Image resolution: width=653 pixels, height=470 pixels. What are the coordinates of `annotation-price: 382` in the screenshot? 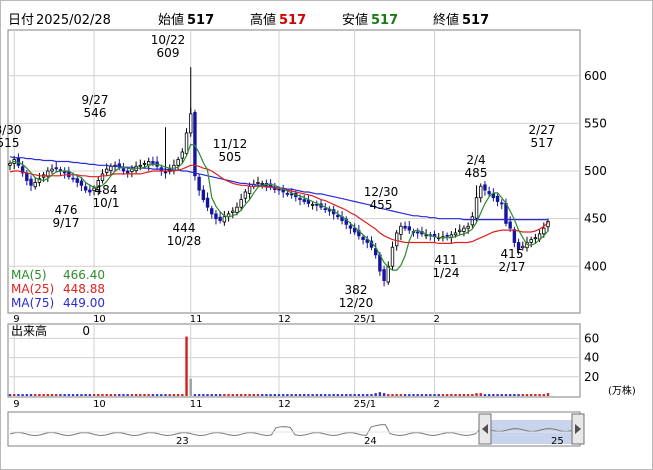 It's located at (356, 290).